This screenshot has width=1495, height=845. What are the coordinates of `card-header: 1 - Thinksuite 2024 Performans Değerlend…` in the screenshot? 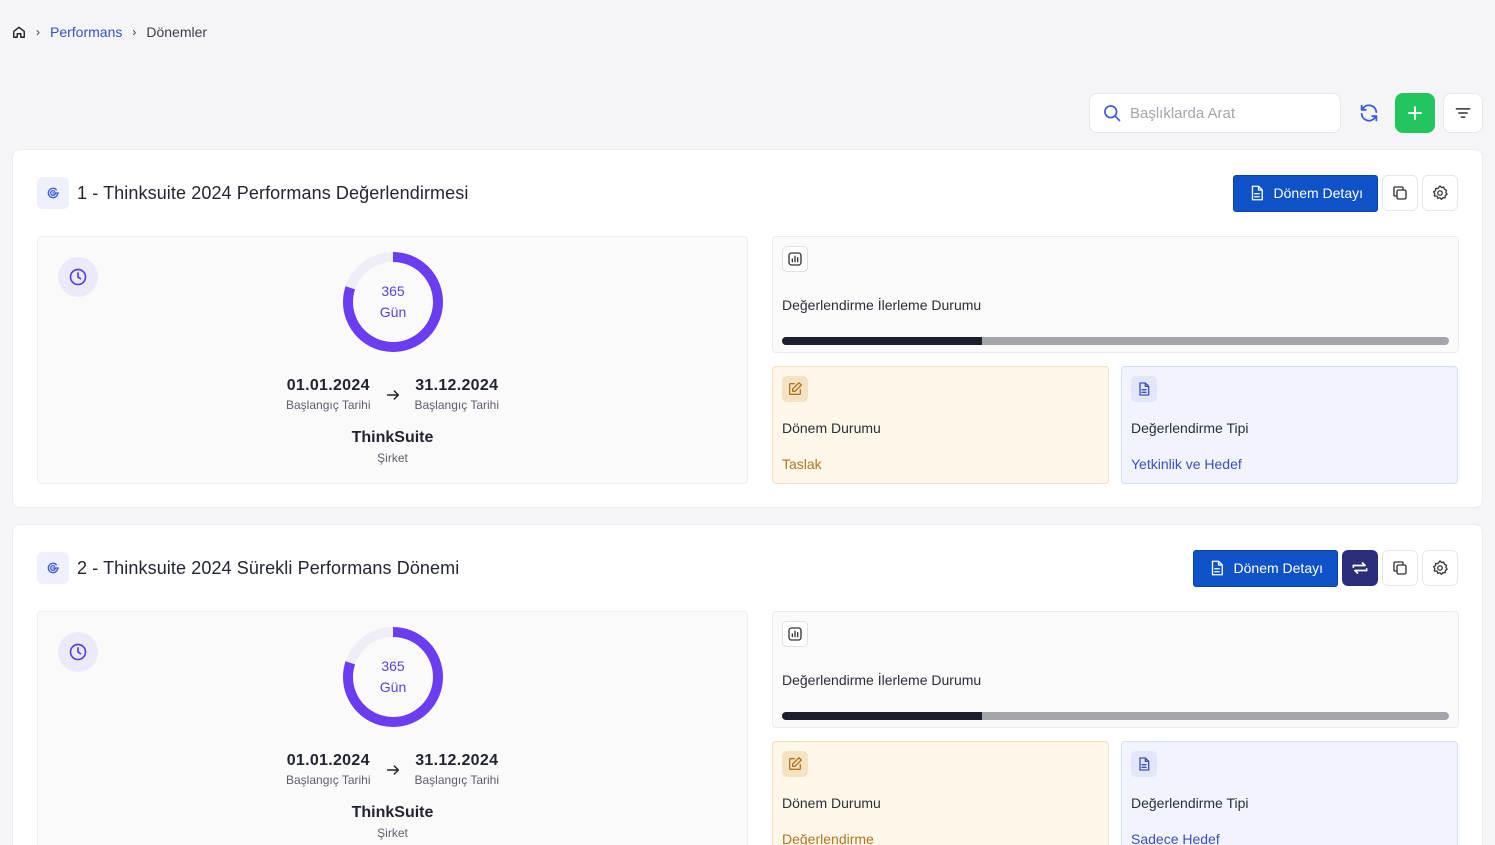 It's located at (747, 193).